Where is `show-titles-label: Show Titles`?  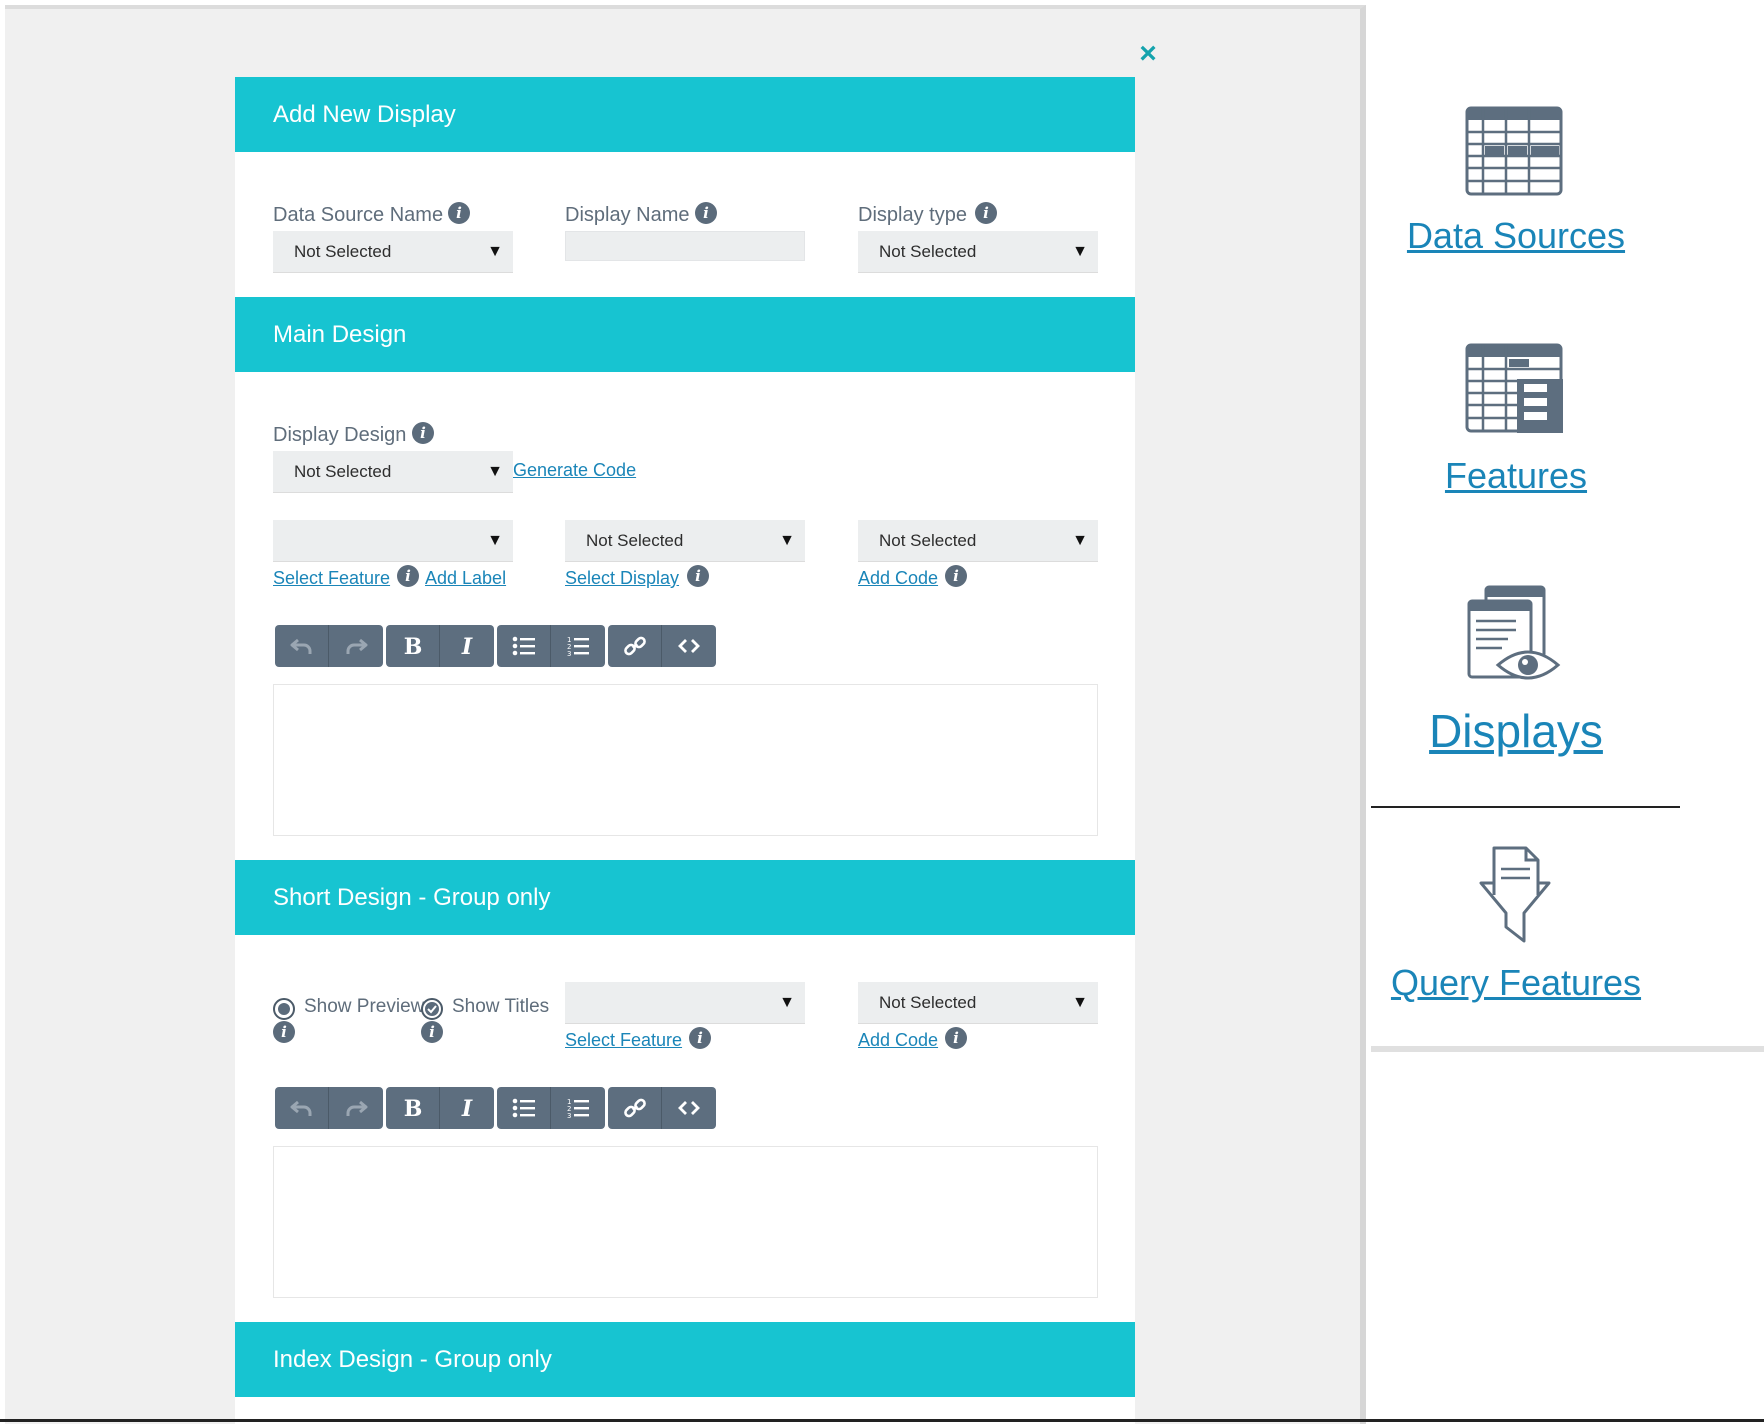
show-titles-label: Show Titles is located at coordinates (501, 1006).